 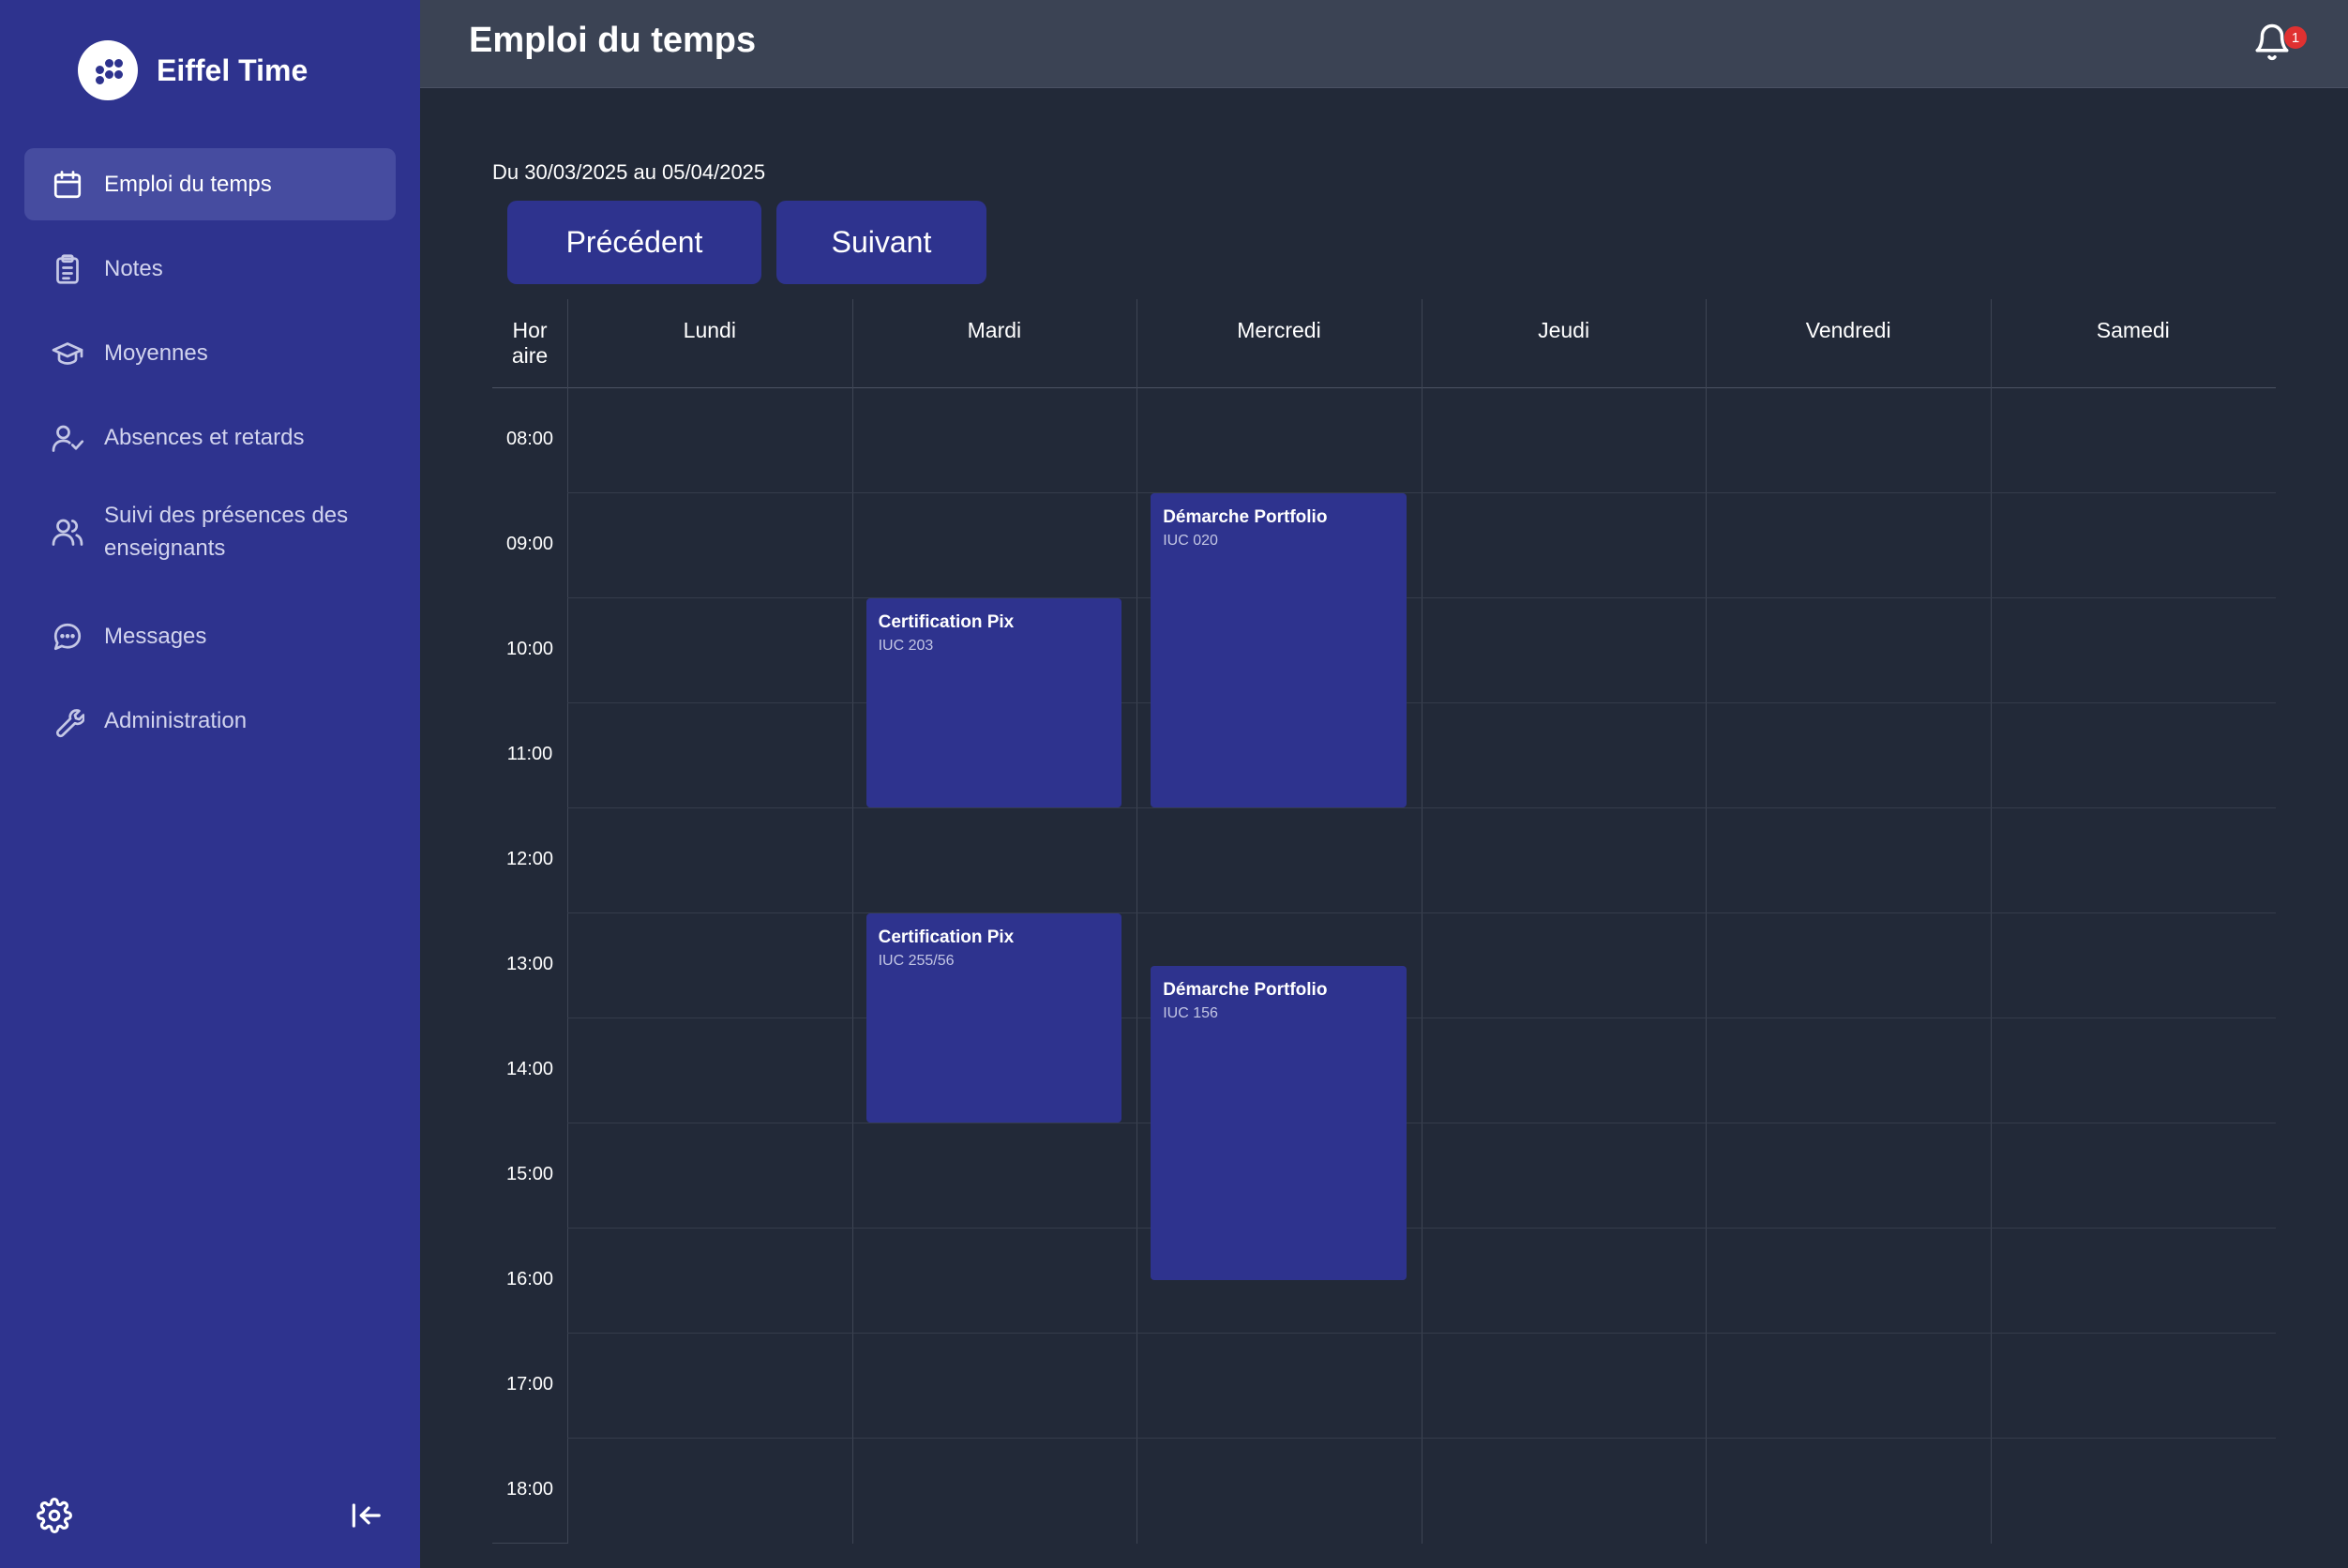 What do you see at coordinates (210, 269) in the screenshot?
I see `sidebar-item-notes: Notes` at bounding box center [210, 269].